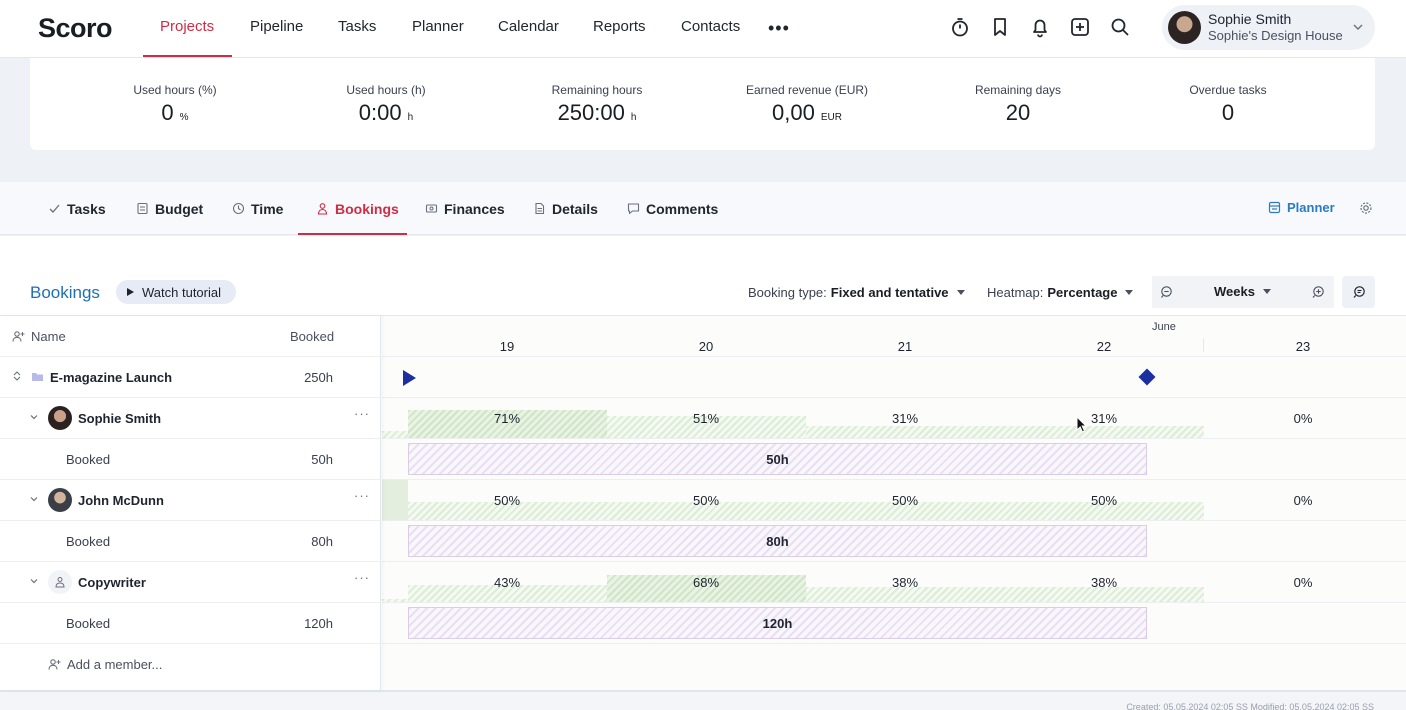 The image size is (1406, 710). What do you see at coordinates (856, 292) in the screenshot?
I see `booking-type-dropdown: Booking type: Fixed and tentative` at bounding box center [856, 292].